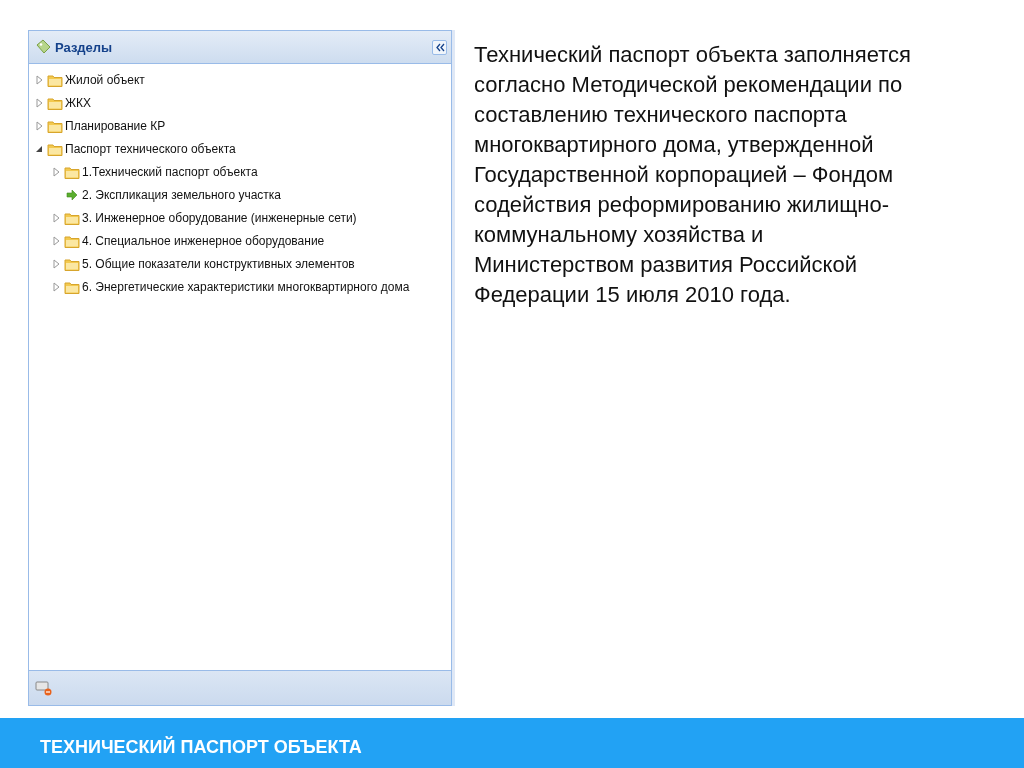  What do you see at coordinates (115, 125) in the screenshot?
I see `tree-item: Планирование КР` at bounding box center [115, 125].